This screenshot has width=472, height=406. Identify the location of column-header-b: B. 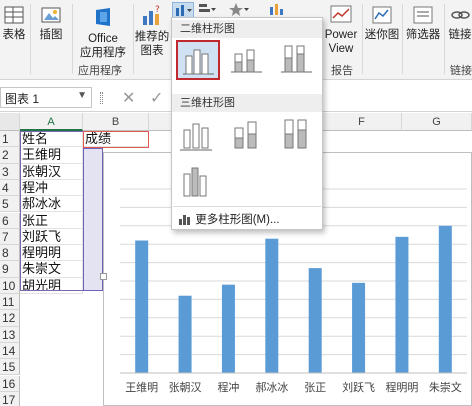
(116, 122).